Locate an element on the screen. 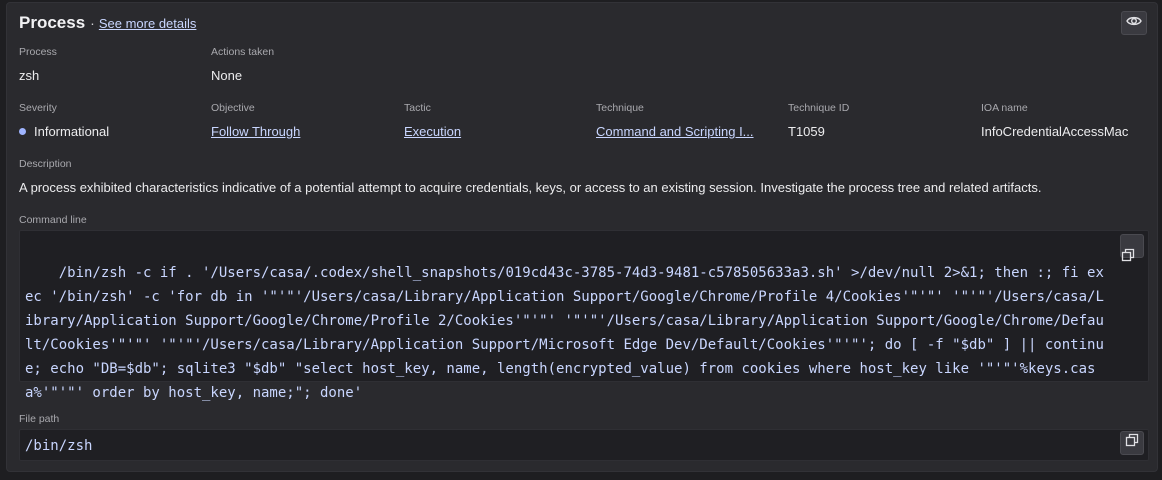  process-value: zsh is located at coordinates (29, 75).